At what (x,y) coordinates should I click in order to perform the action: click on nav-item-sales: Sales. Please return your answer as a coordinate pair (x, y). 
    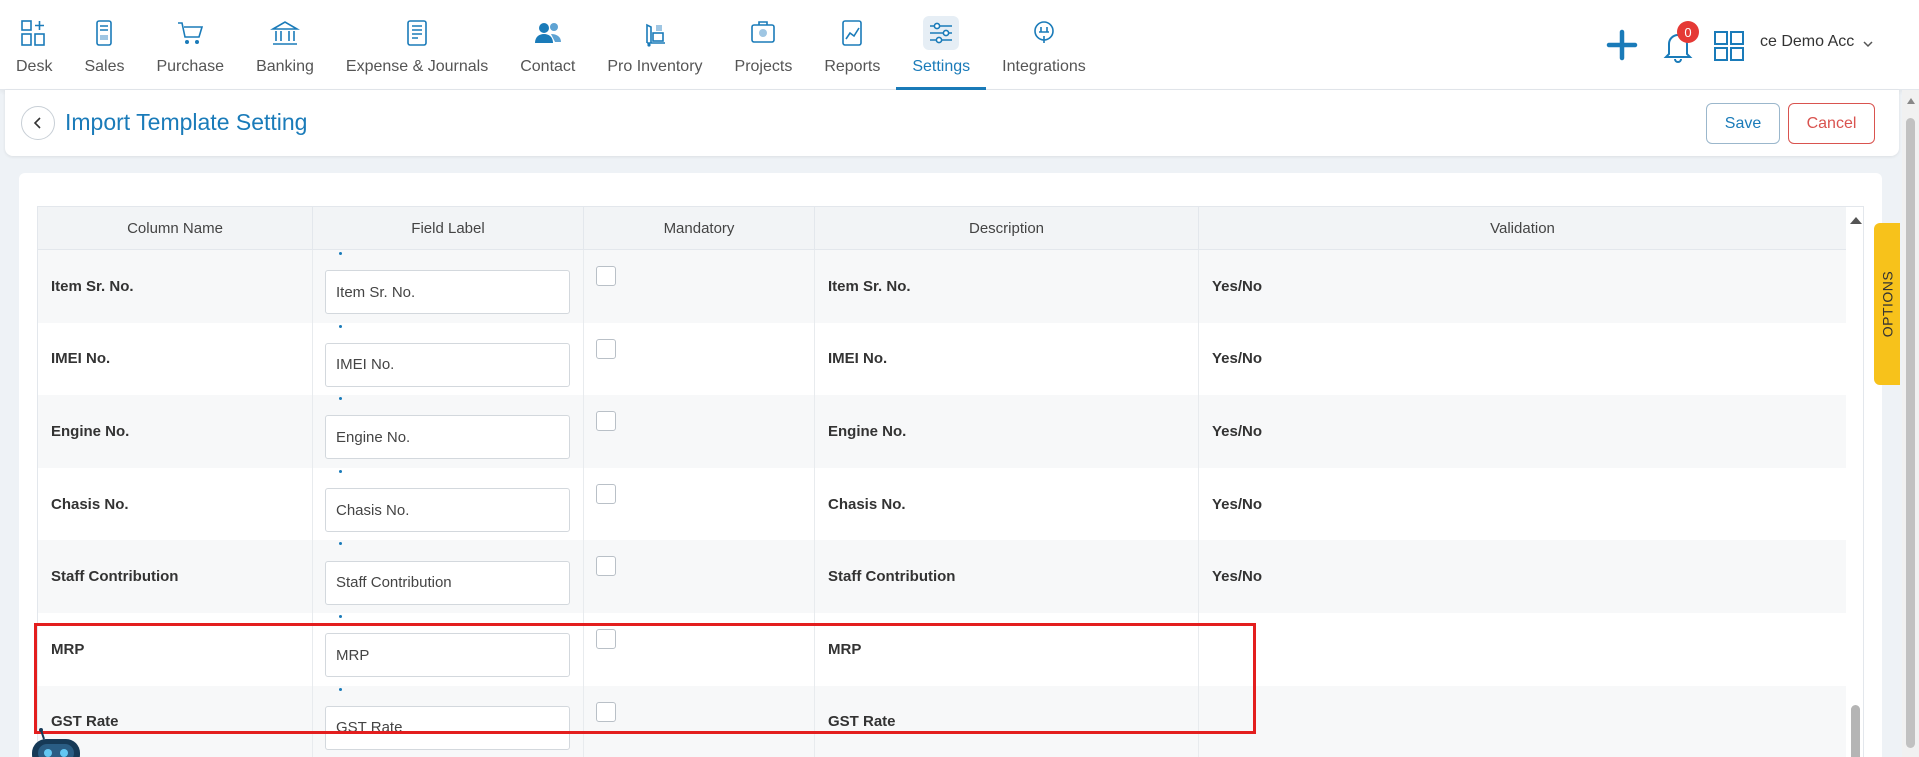
    Looking at the image, I should click on (104, 45).